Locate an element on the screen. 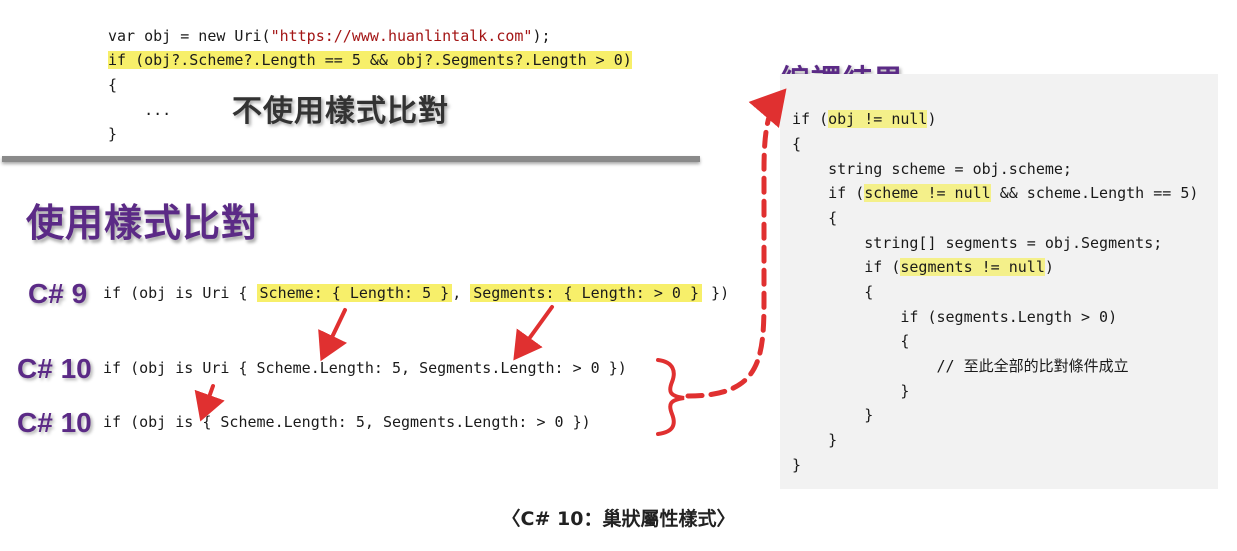  dashed-arrow-to-result is located at coordinates (736, 243).